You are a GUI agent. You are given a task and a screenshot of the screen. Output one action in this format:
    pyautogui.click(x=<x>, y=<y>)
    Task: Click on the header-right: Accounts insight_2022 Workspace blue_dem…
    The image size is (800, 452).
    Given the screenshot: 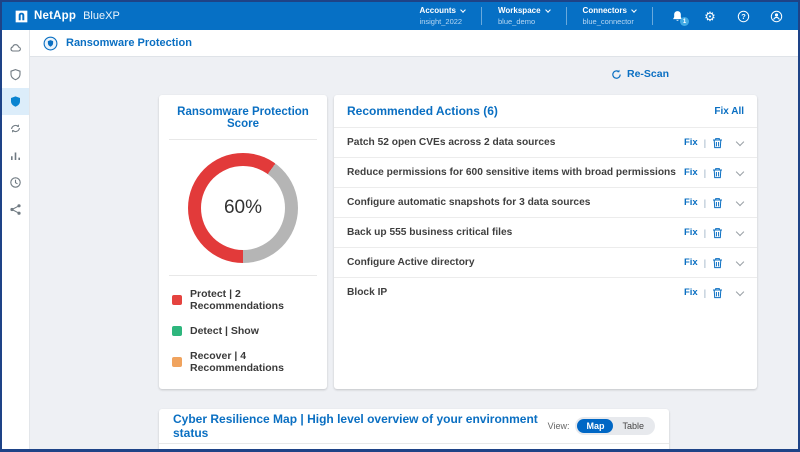 What is the action you would take?
    pyautogui.click(x=596, y=16)
    